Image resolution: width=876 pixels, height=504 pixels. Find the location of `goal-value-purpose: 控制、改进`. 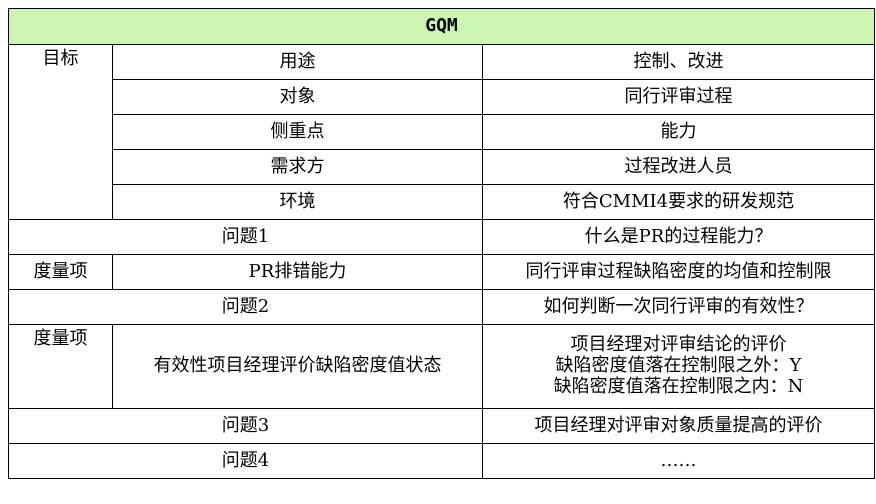

goal-value-purpose: 控制、改进 is located at coordinates (678, 62).